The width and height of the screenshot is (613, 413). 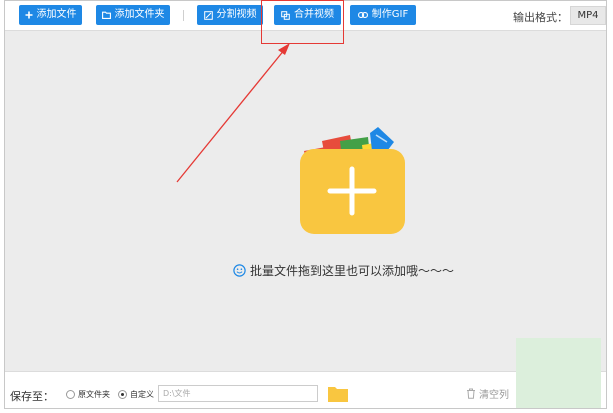 What do you see at coordinates (142, 394) in the screenshot?
I see `radio-custom-folder-label: 自定义` at bounding box center [142, 394].